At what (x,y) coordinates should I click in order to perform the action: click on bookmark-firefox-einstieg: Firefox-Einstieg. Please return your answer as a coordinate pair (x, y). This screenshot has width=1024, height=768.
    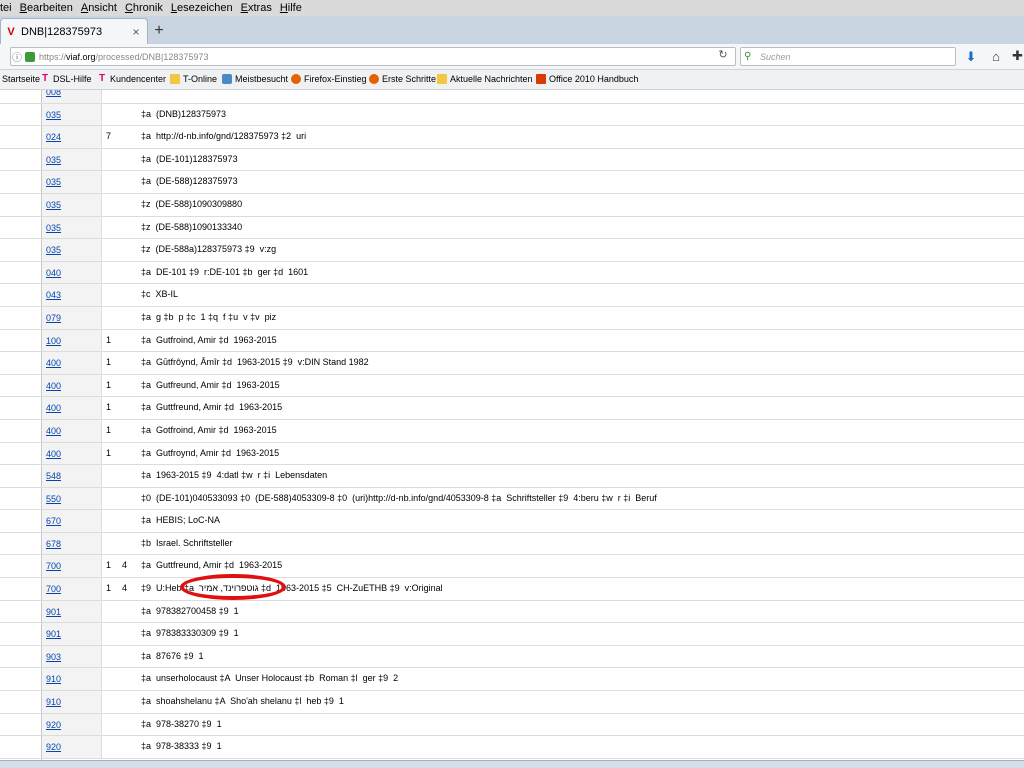
    Looking at the image, I should click on (329, 79).